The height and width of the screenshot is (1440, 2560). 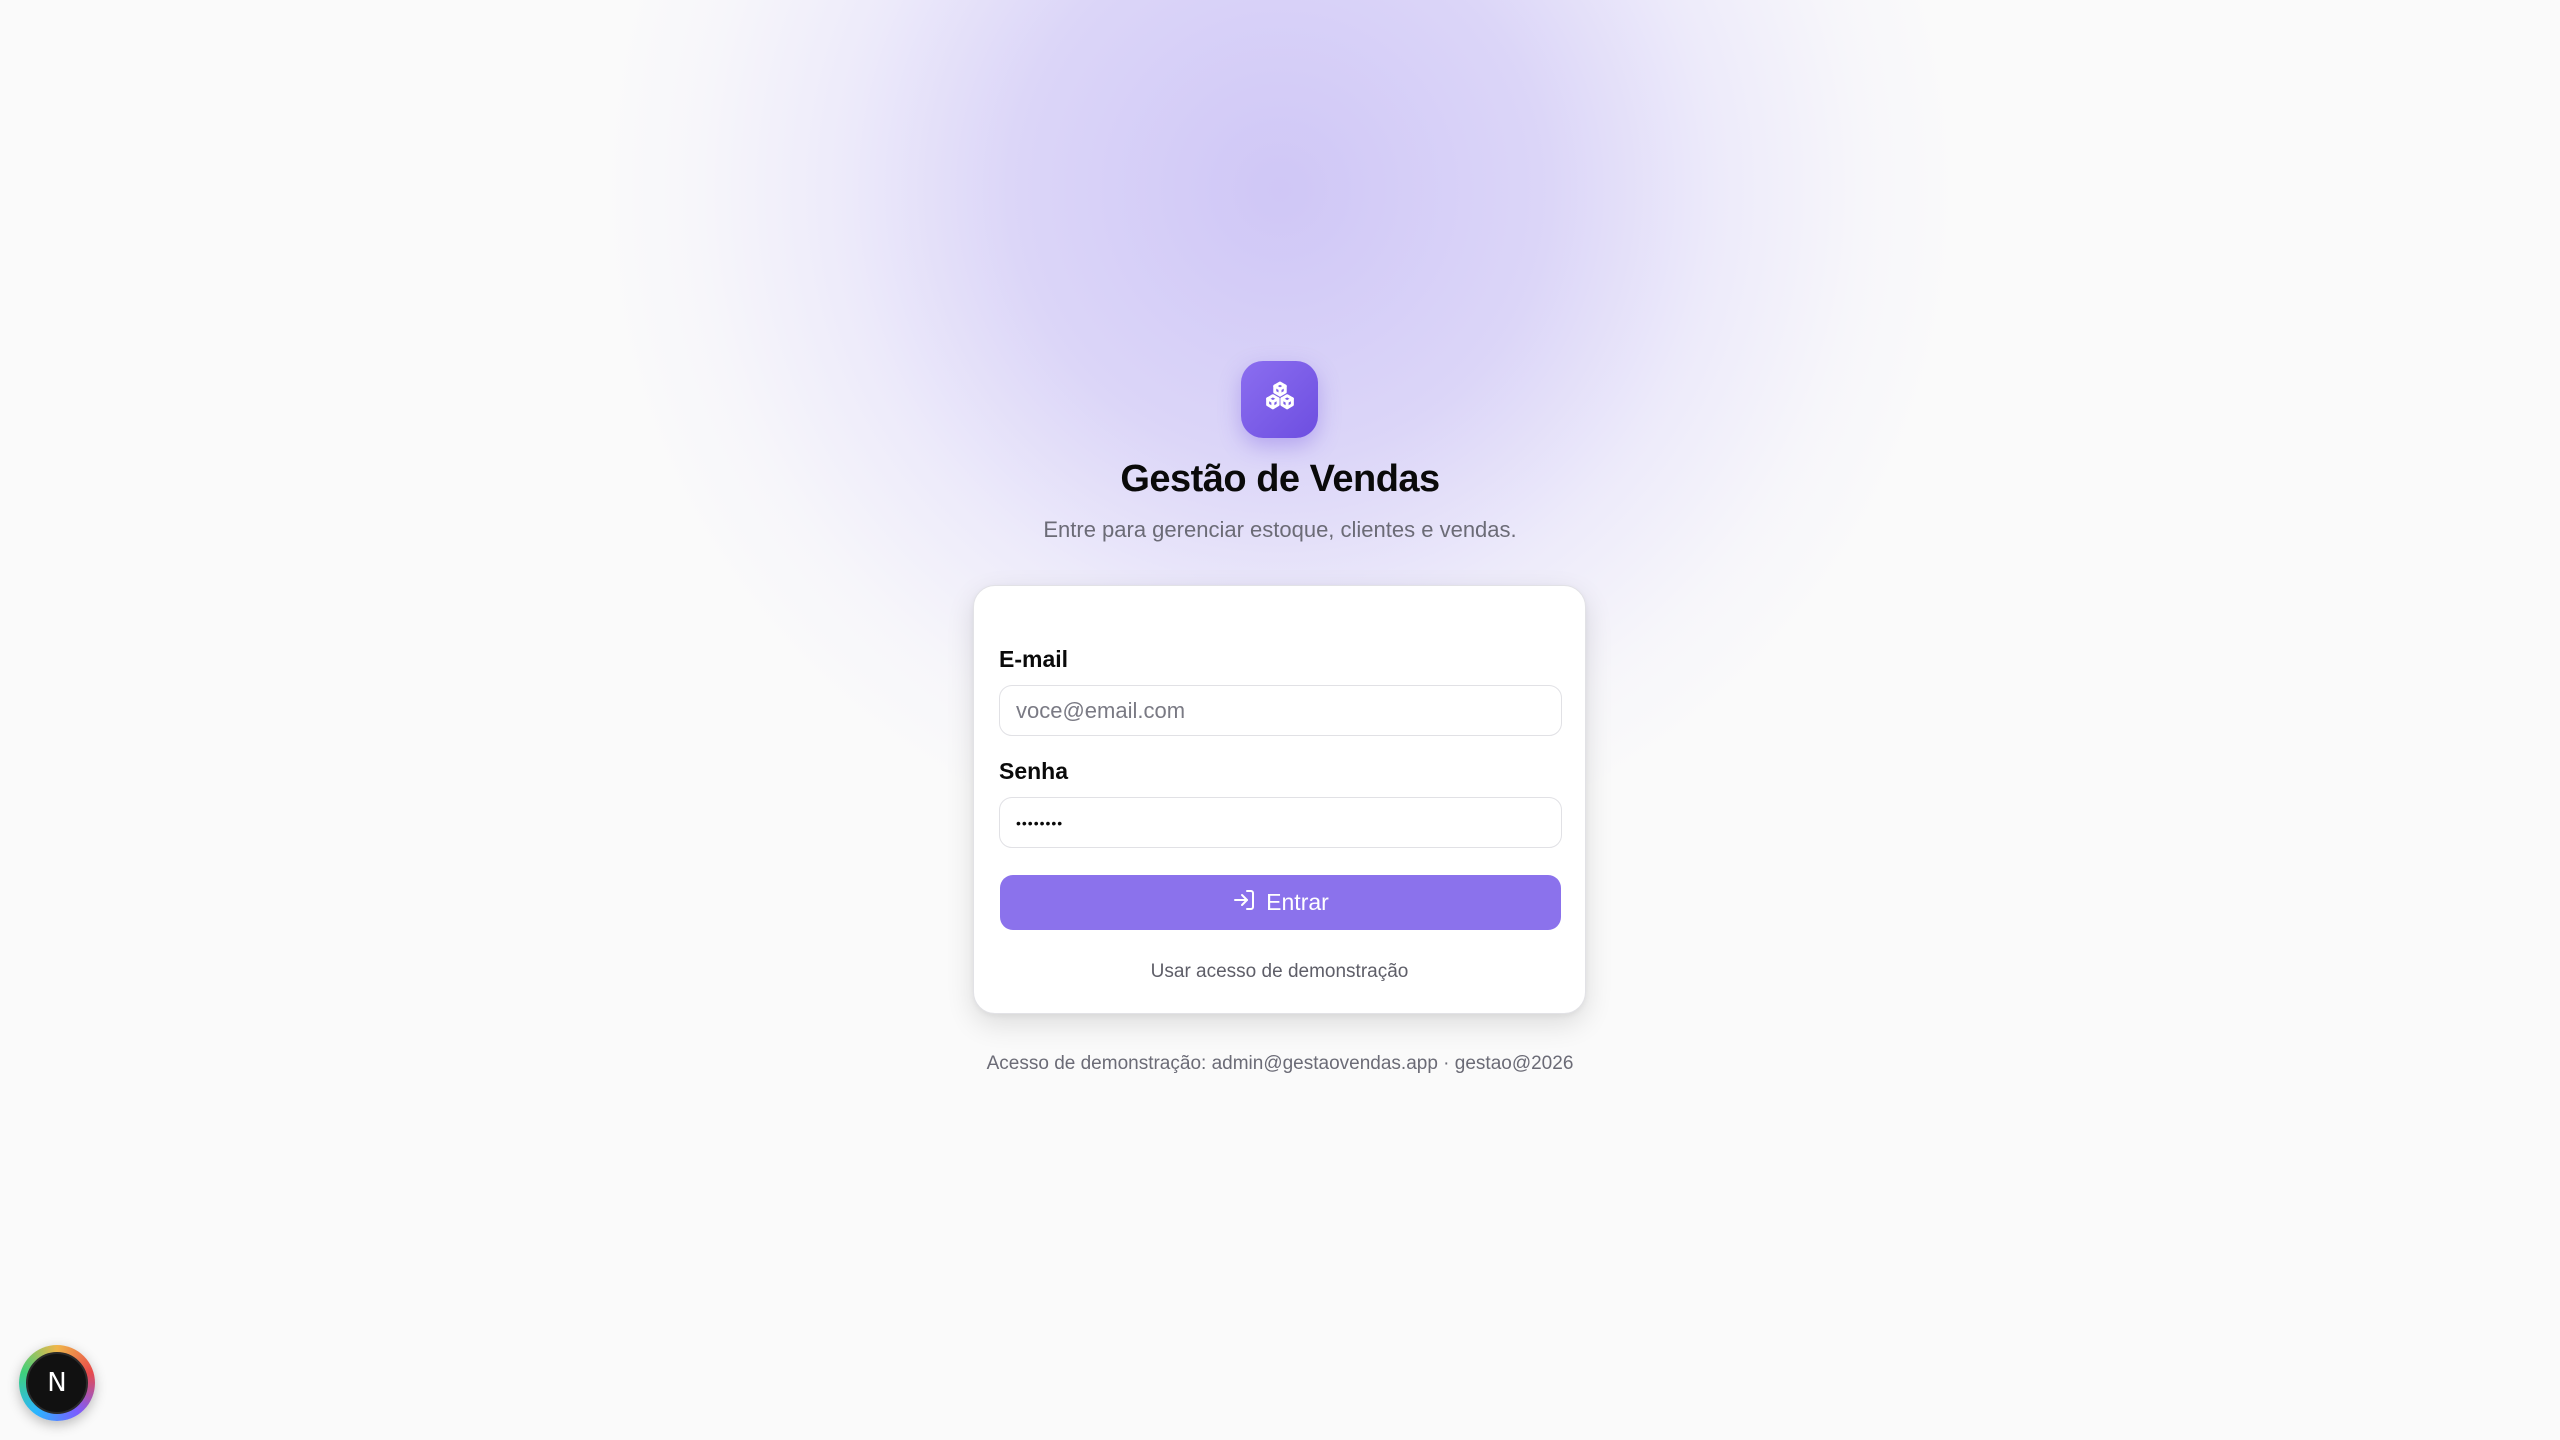 I want to click on password-label: Senha, so click(x=1034, y=771).